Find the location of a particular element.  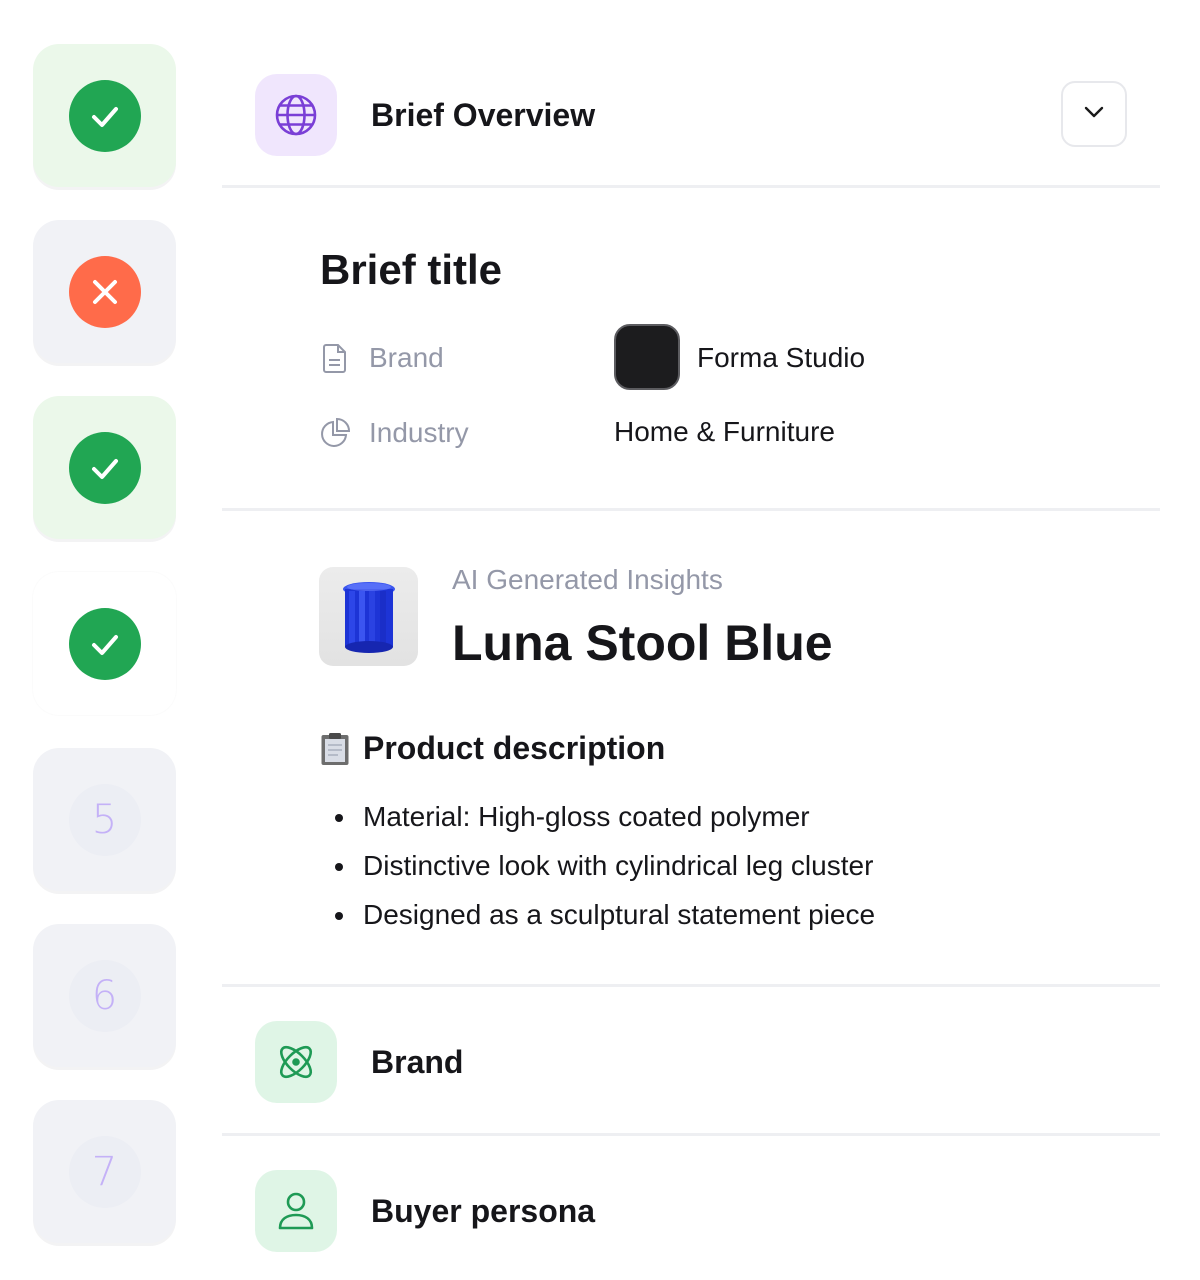

chevron-down-icon is located at coordinates (1094, 114).